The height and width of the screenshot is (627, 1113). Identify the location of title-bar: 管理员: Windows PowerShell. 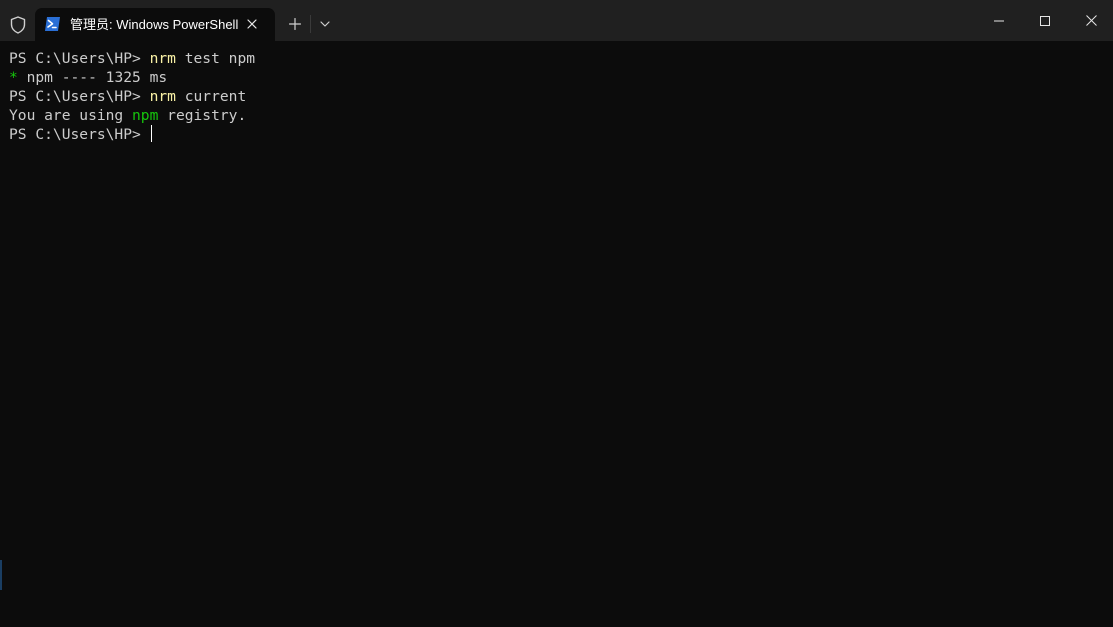
(556, 20).